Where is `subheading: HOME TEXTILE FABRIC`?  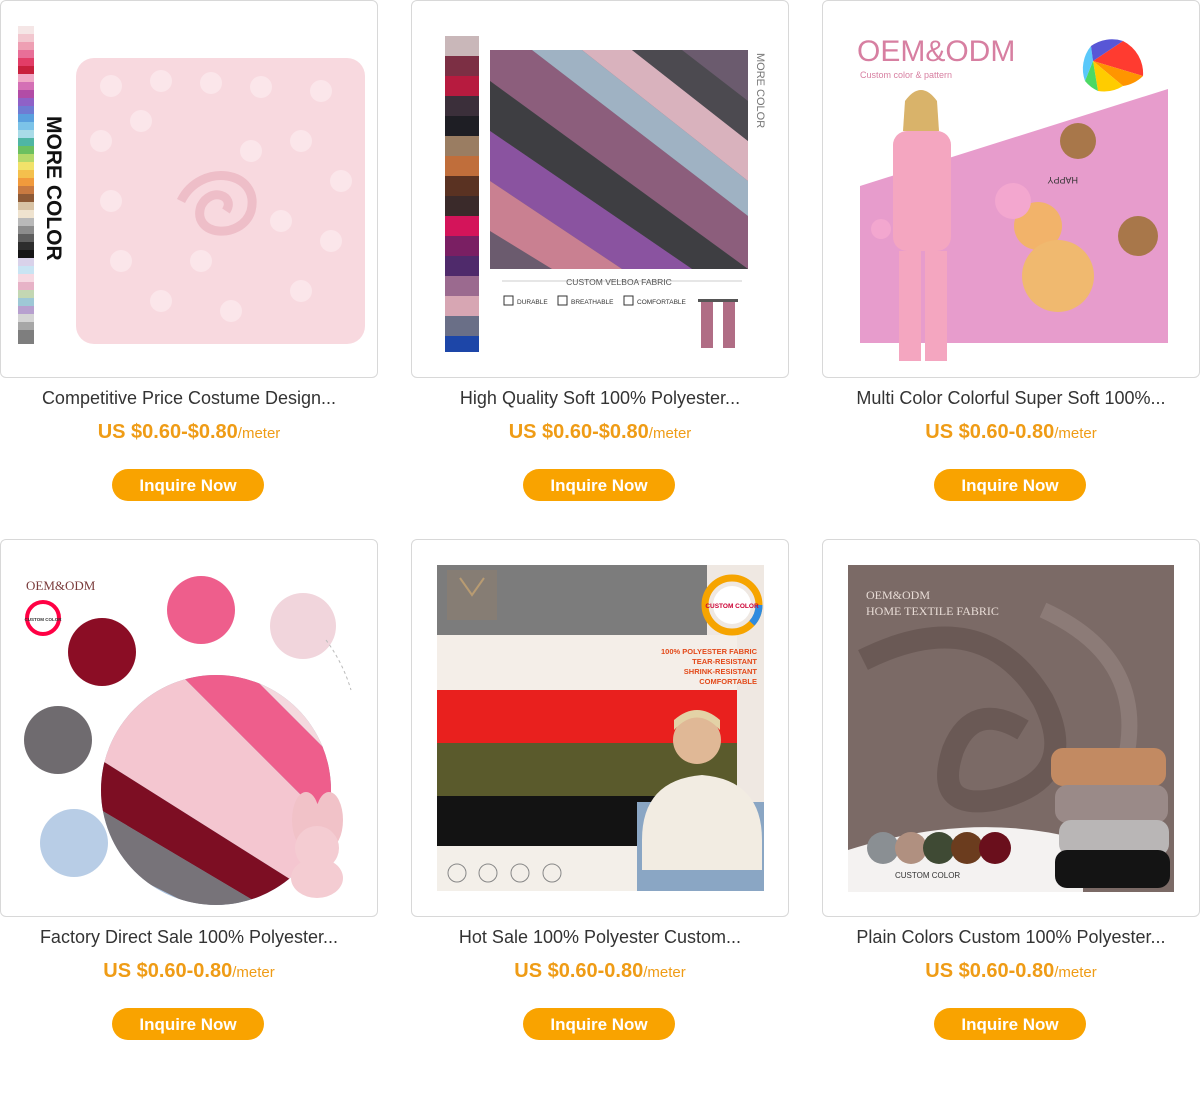 subheading: HOME TEXTILE FABRIC is located at coordinates (932, 611).